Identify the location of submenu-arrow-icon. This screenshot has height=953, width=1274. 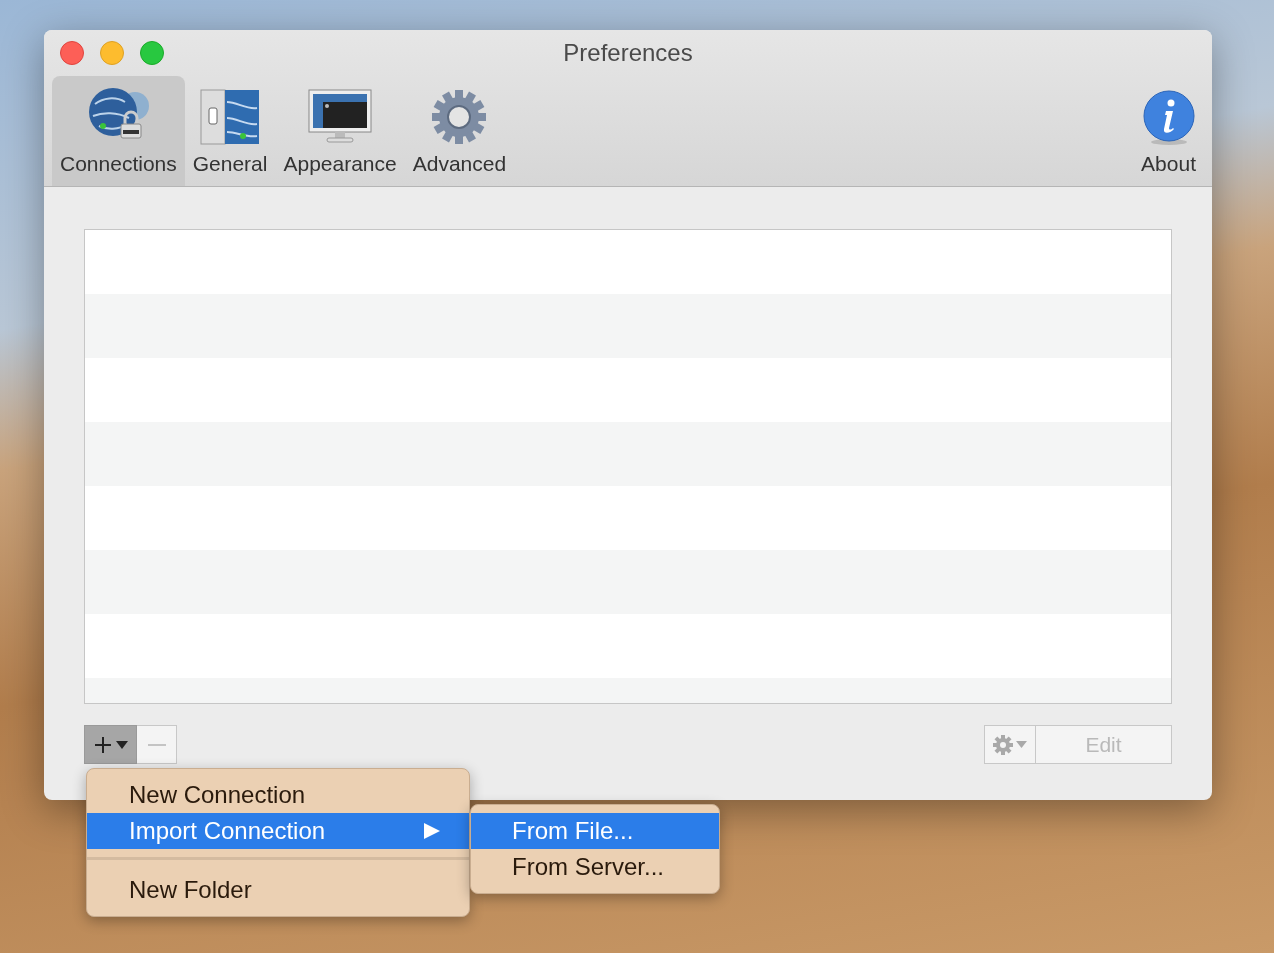
(432, 831).